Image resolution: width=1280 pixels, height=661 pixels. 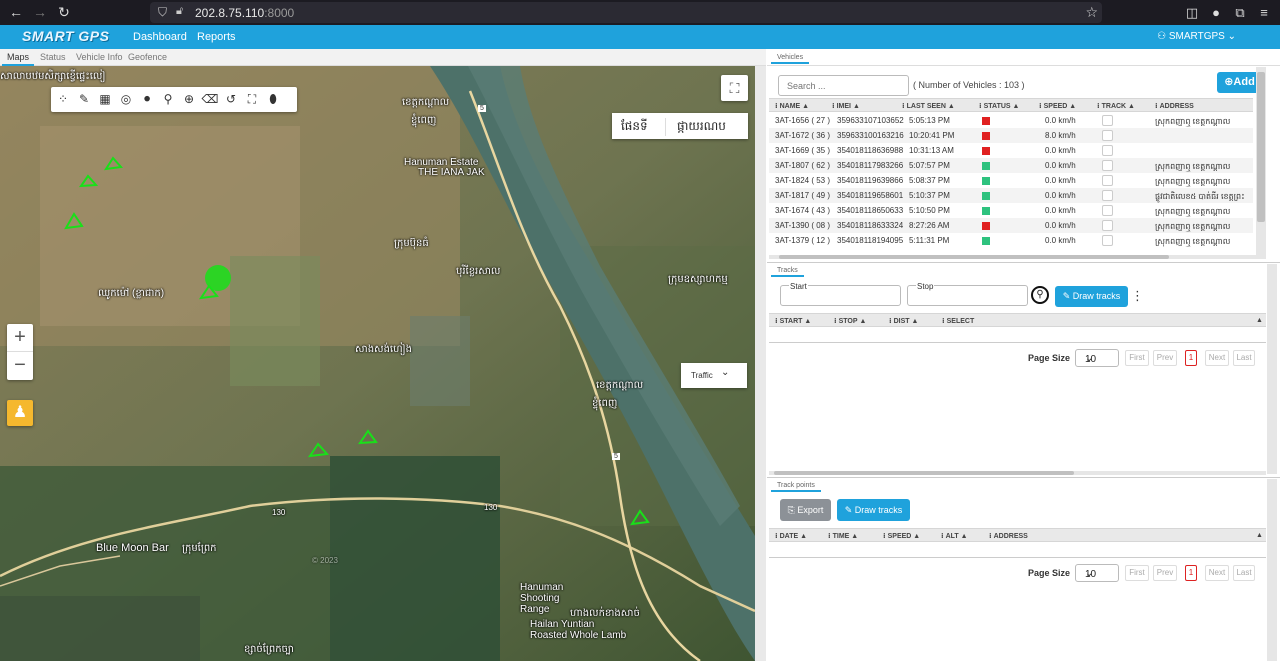 I want to click on menu-dashboard: Dashboard, so click(x=160, y=37).